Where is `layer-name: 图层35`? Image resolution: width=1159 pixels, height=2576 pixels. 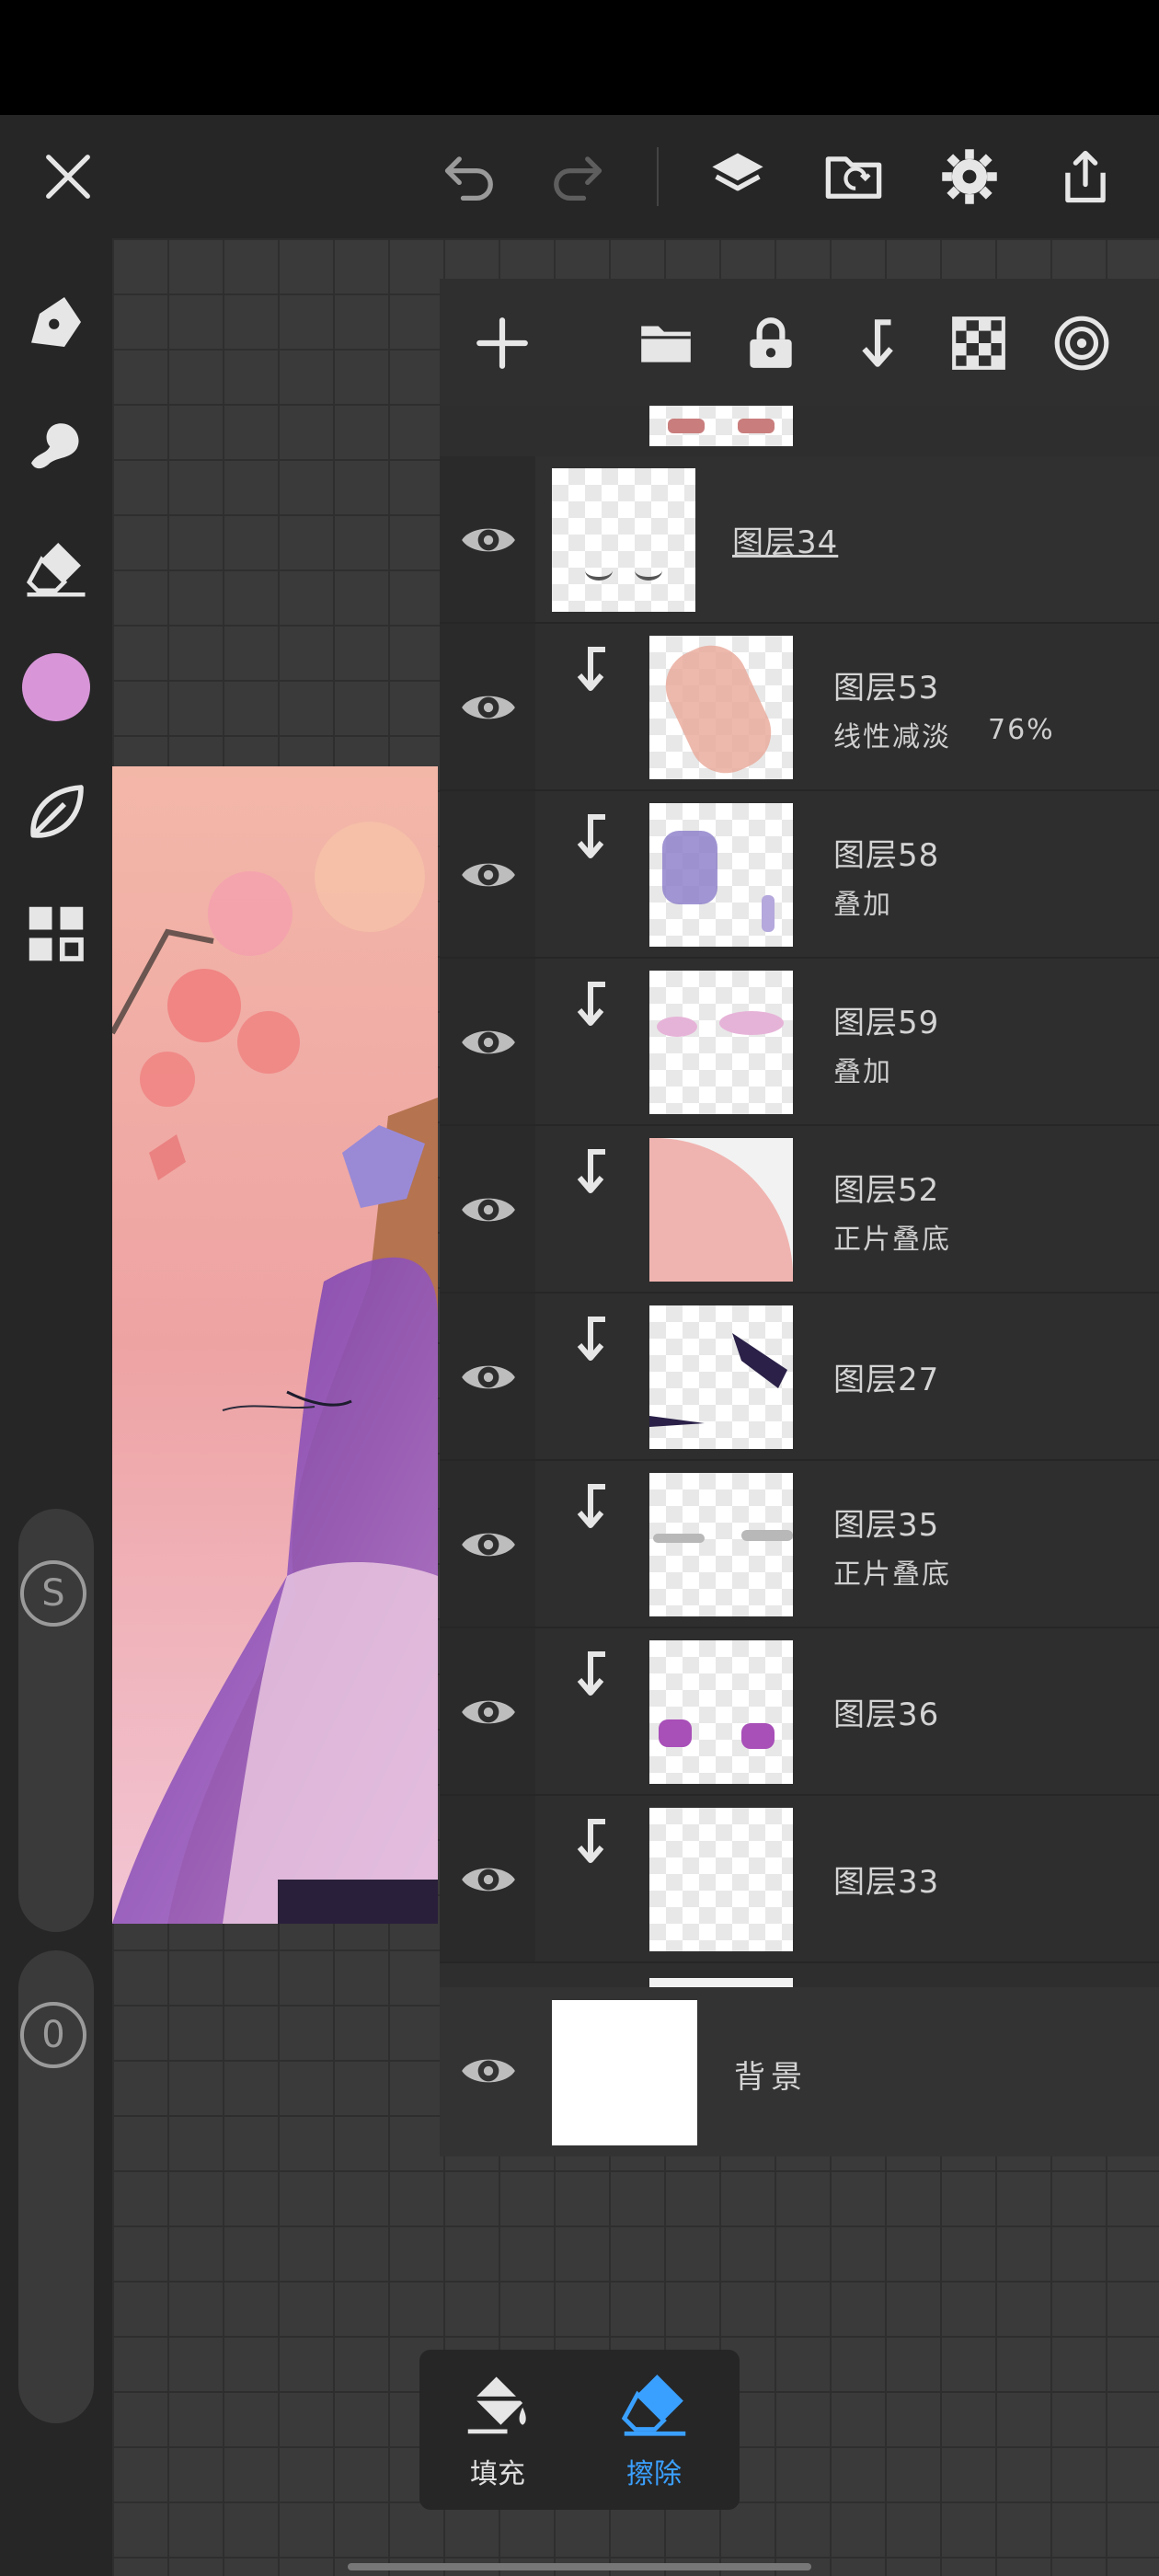
layer-name: 图层35 is located at coordinates (886, 1525).